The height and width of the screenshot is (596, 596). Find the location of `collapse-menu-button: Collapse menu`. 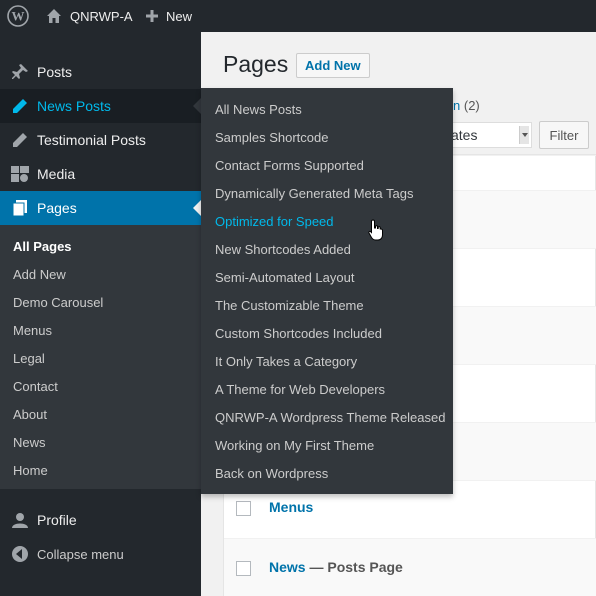

collapse-menu-button: Collapse menu is located at coordinates (100, 554).